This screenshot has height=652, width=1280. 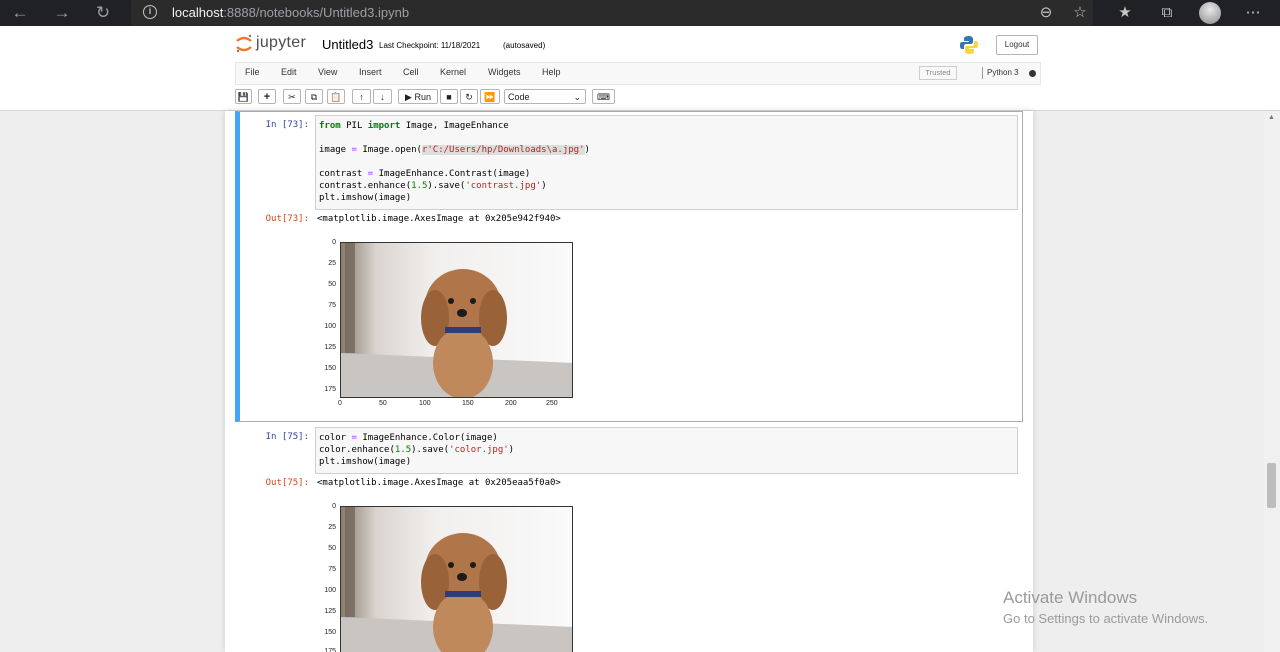 I want to click on cut-icon: ✂, so click(x=292, y=96).